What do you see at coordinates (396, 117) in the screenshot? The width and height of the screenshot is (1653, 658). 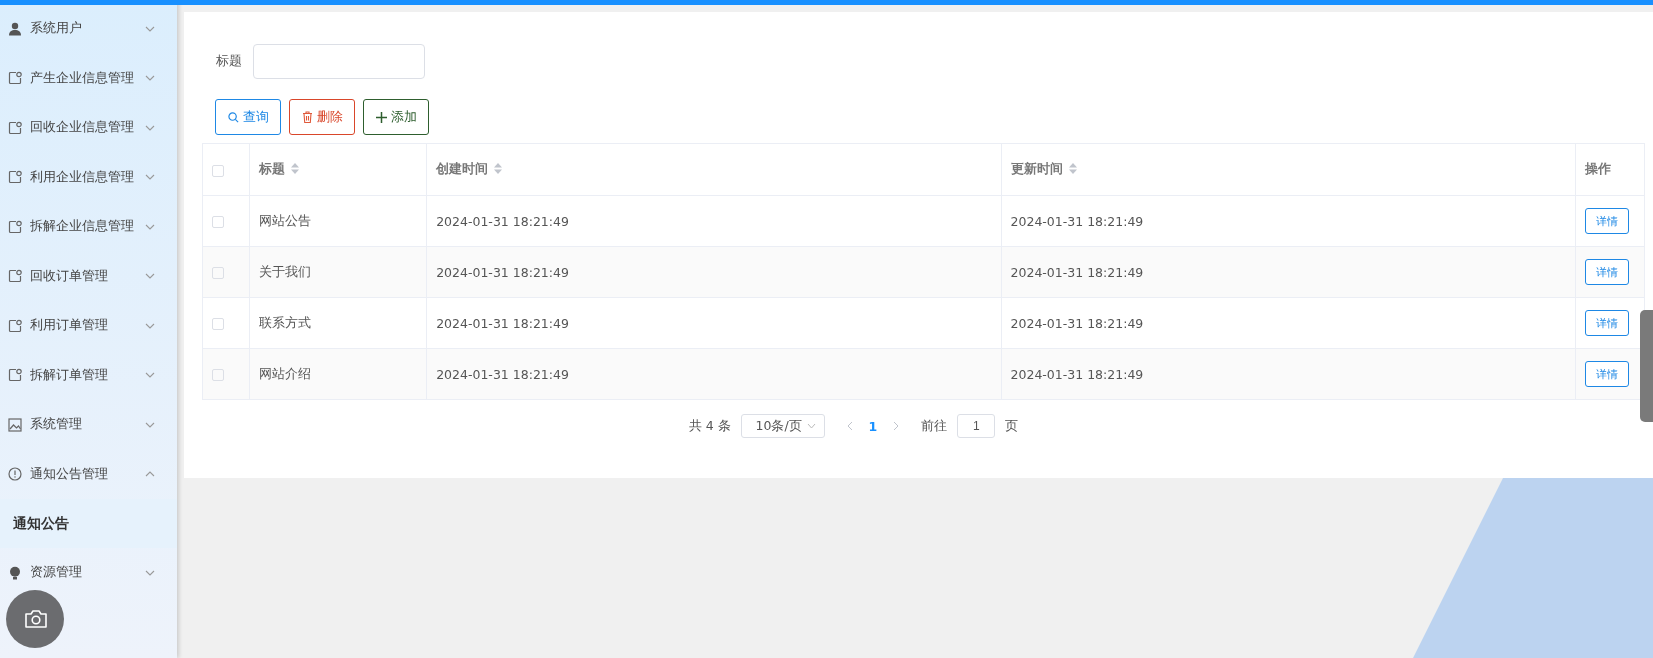 I see `add-button: 添加` at bounding box center [396, 117].